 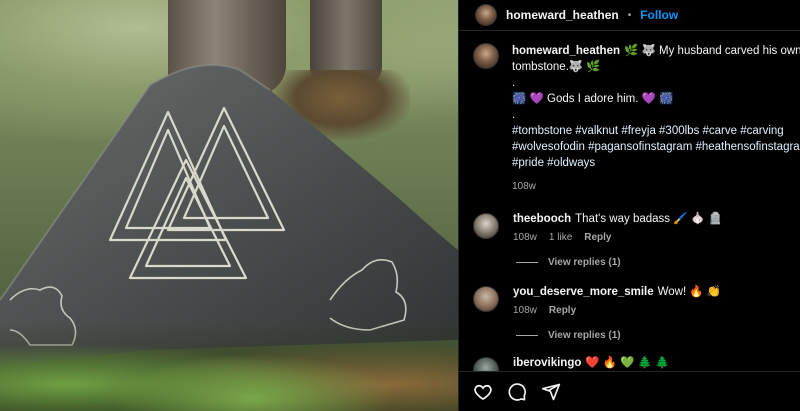 What do you see at coordinates (566, 51) in the screenshot?
I see `caption-username: homeward_heathen` at bounding box center [566, 51].